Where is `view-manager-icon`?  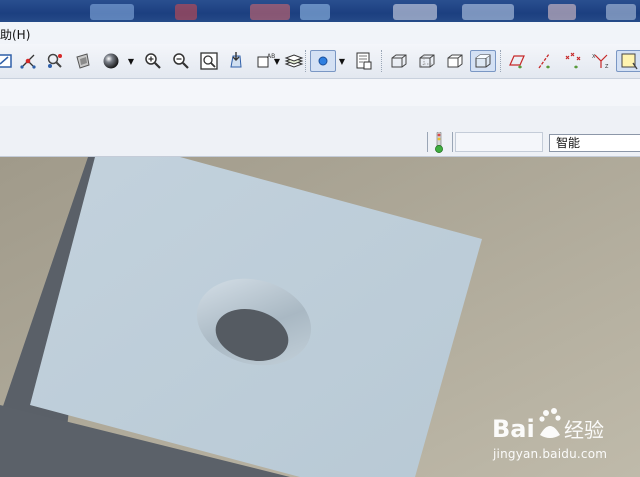
view-manager-icon is located at coordinates (364, 61).